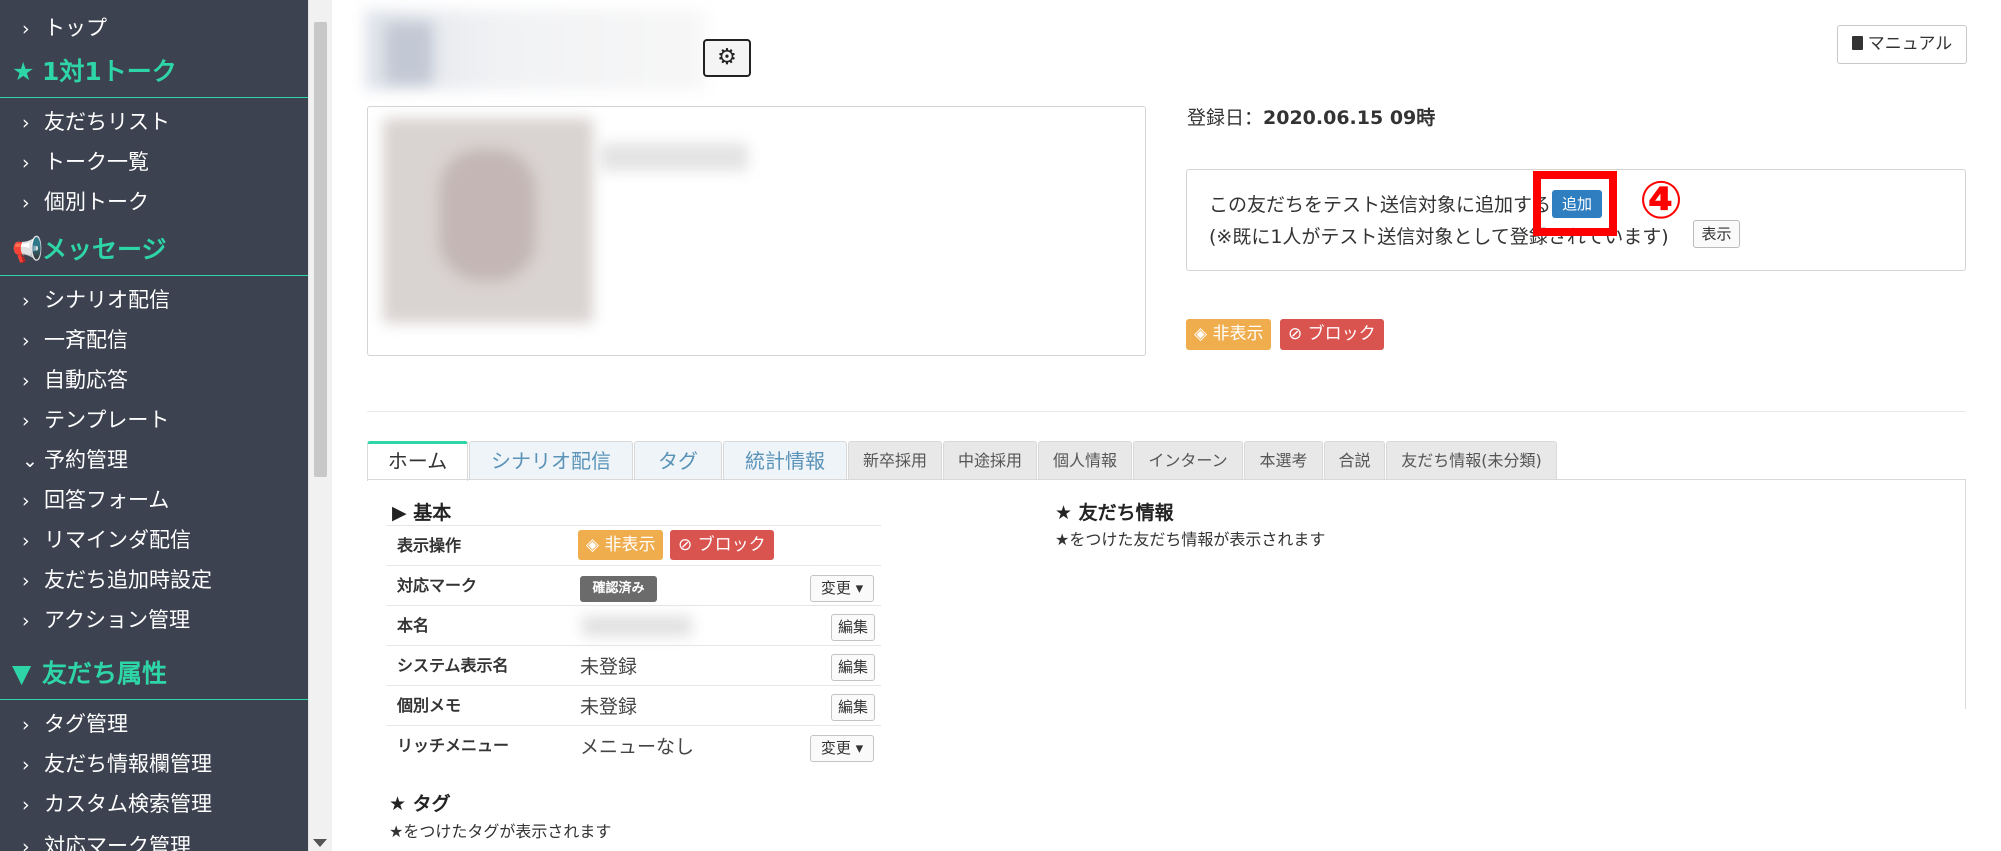 This screenshot has height=851, width=2001. I want to click on sidebar-label: 回答フォーム, so click(107, 500).